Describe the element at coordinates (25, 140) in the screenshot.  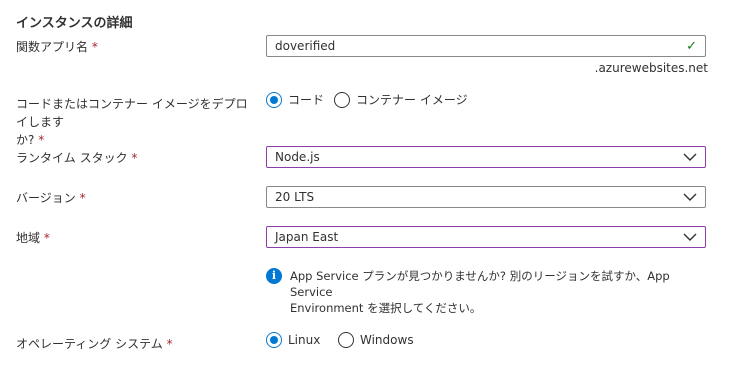
I see `deploy-label-line2: か?` at that location.